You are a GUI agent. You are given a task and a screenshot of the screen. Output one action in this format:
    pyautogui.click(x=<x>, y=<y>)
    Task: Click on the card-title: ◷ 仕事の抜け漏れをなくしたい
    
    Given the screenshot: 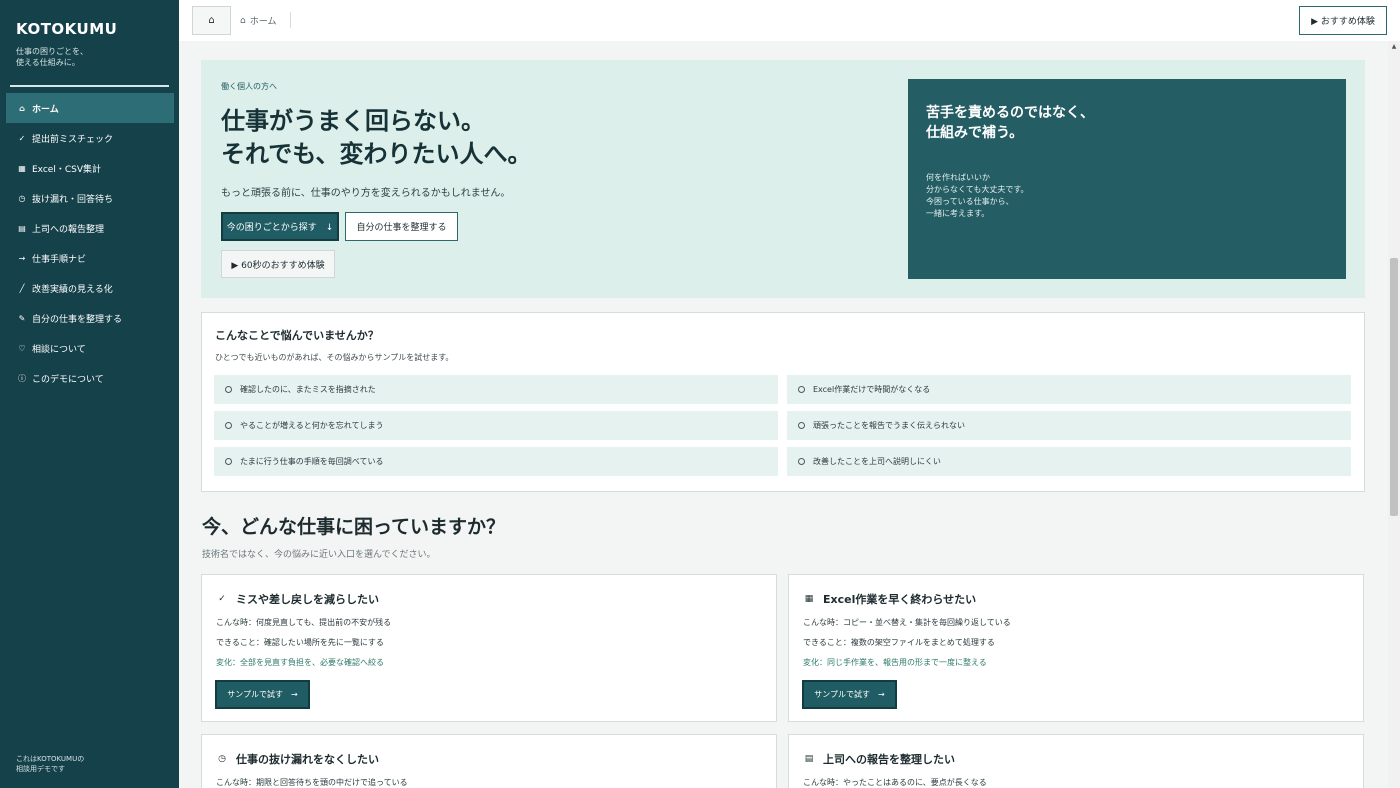 What is the action you would take?
    pyautogui.click(x=297, y=759)
    